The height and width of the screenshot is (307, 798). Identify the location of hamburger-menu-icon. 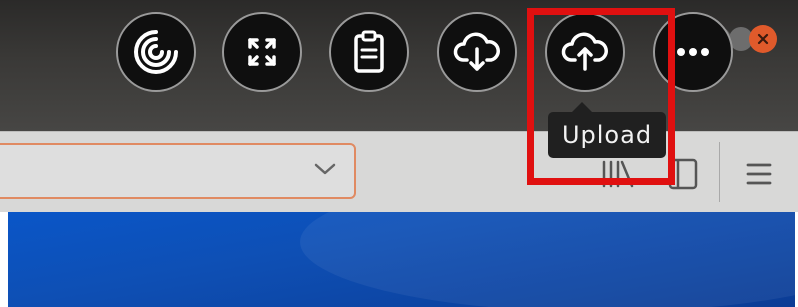
(759, 174).